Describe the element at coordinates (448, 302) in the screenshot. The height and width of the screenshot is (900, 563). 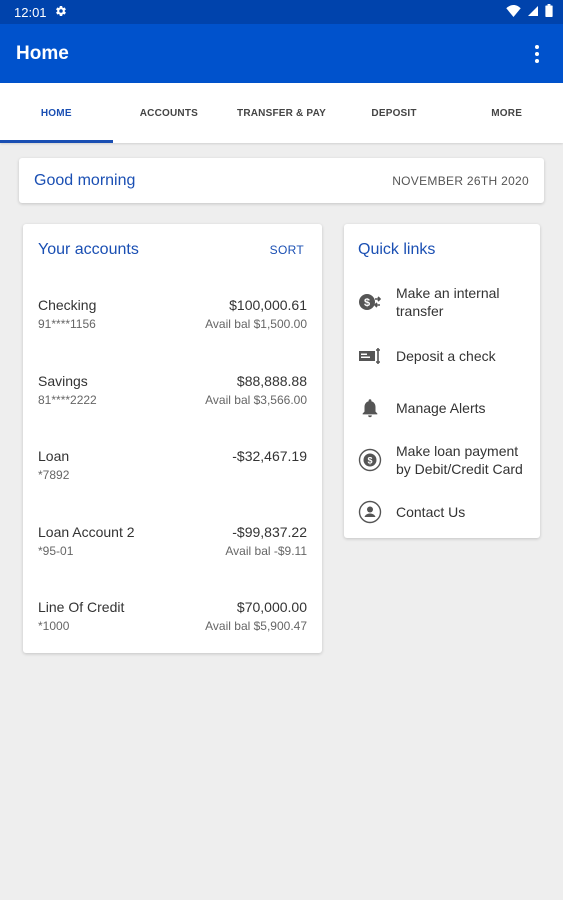
I see `quick-link-label: Make an internal transfer` at that location.